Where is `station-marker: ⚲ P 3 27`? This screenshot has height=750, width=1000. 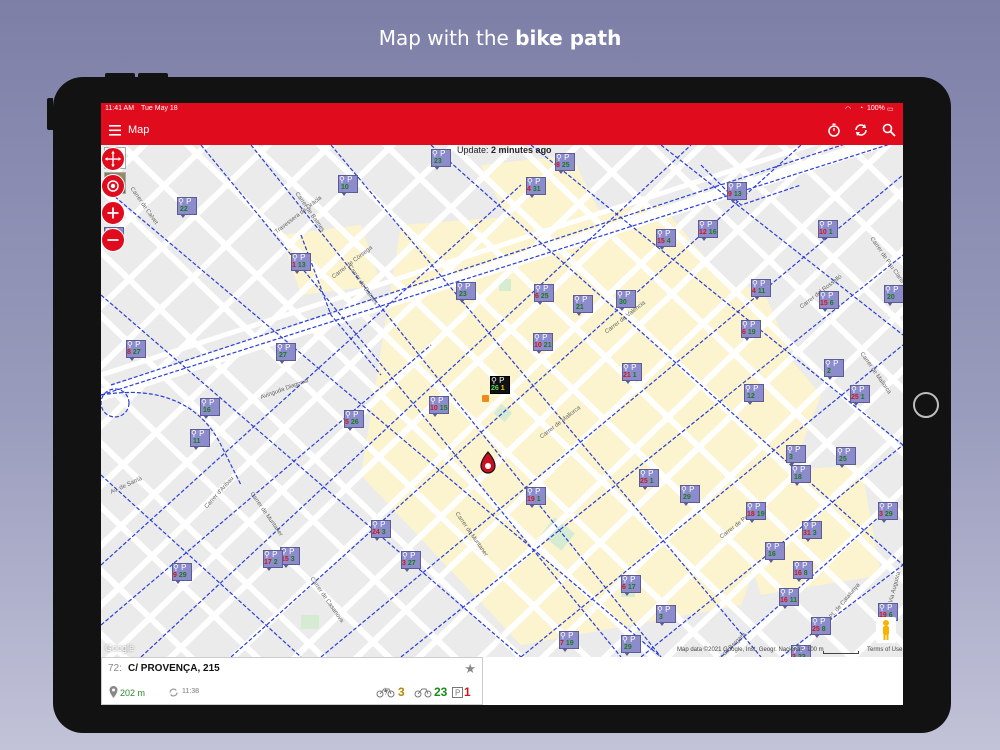
station-marker: ⚲ P 3 27 is located at coordinates (411, 561).